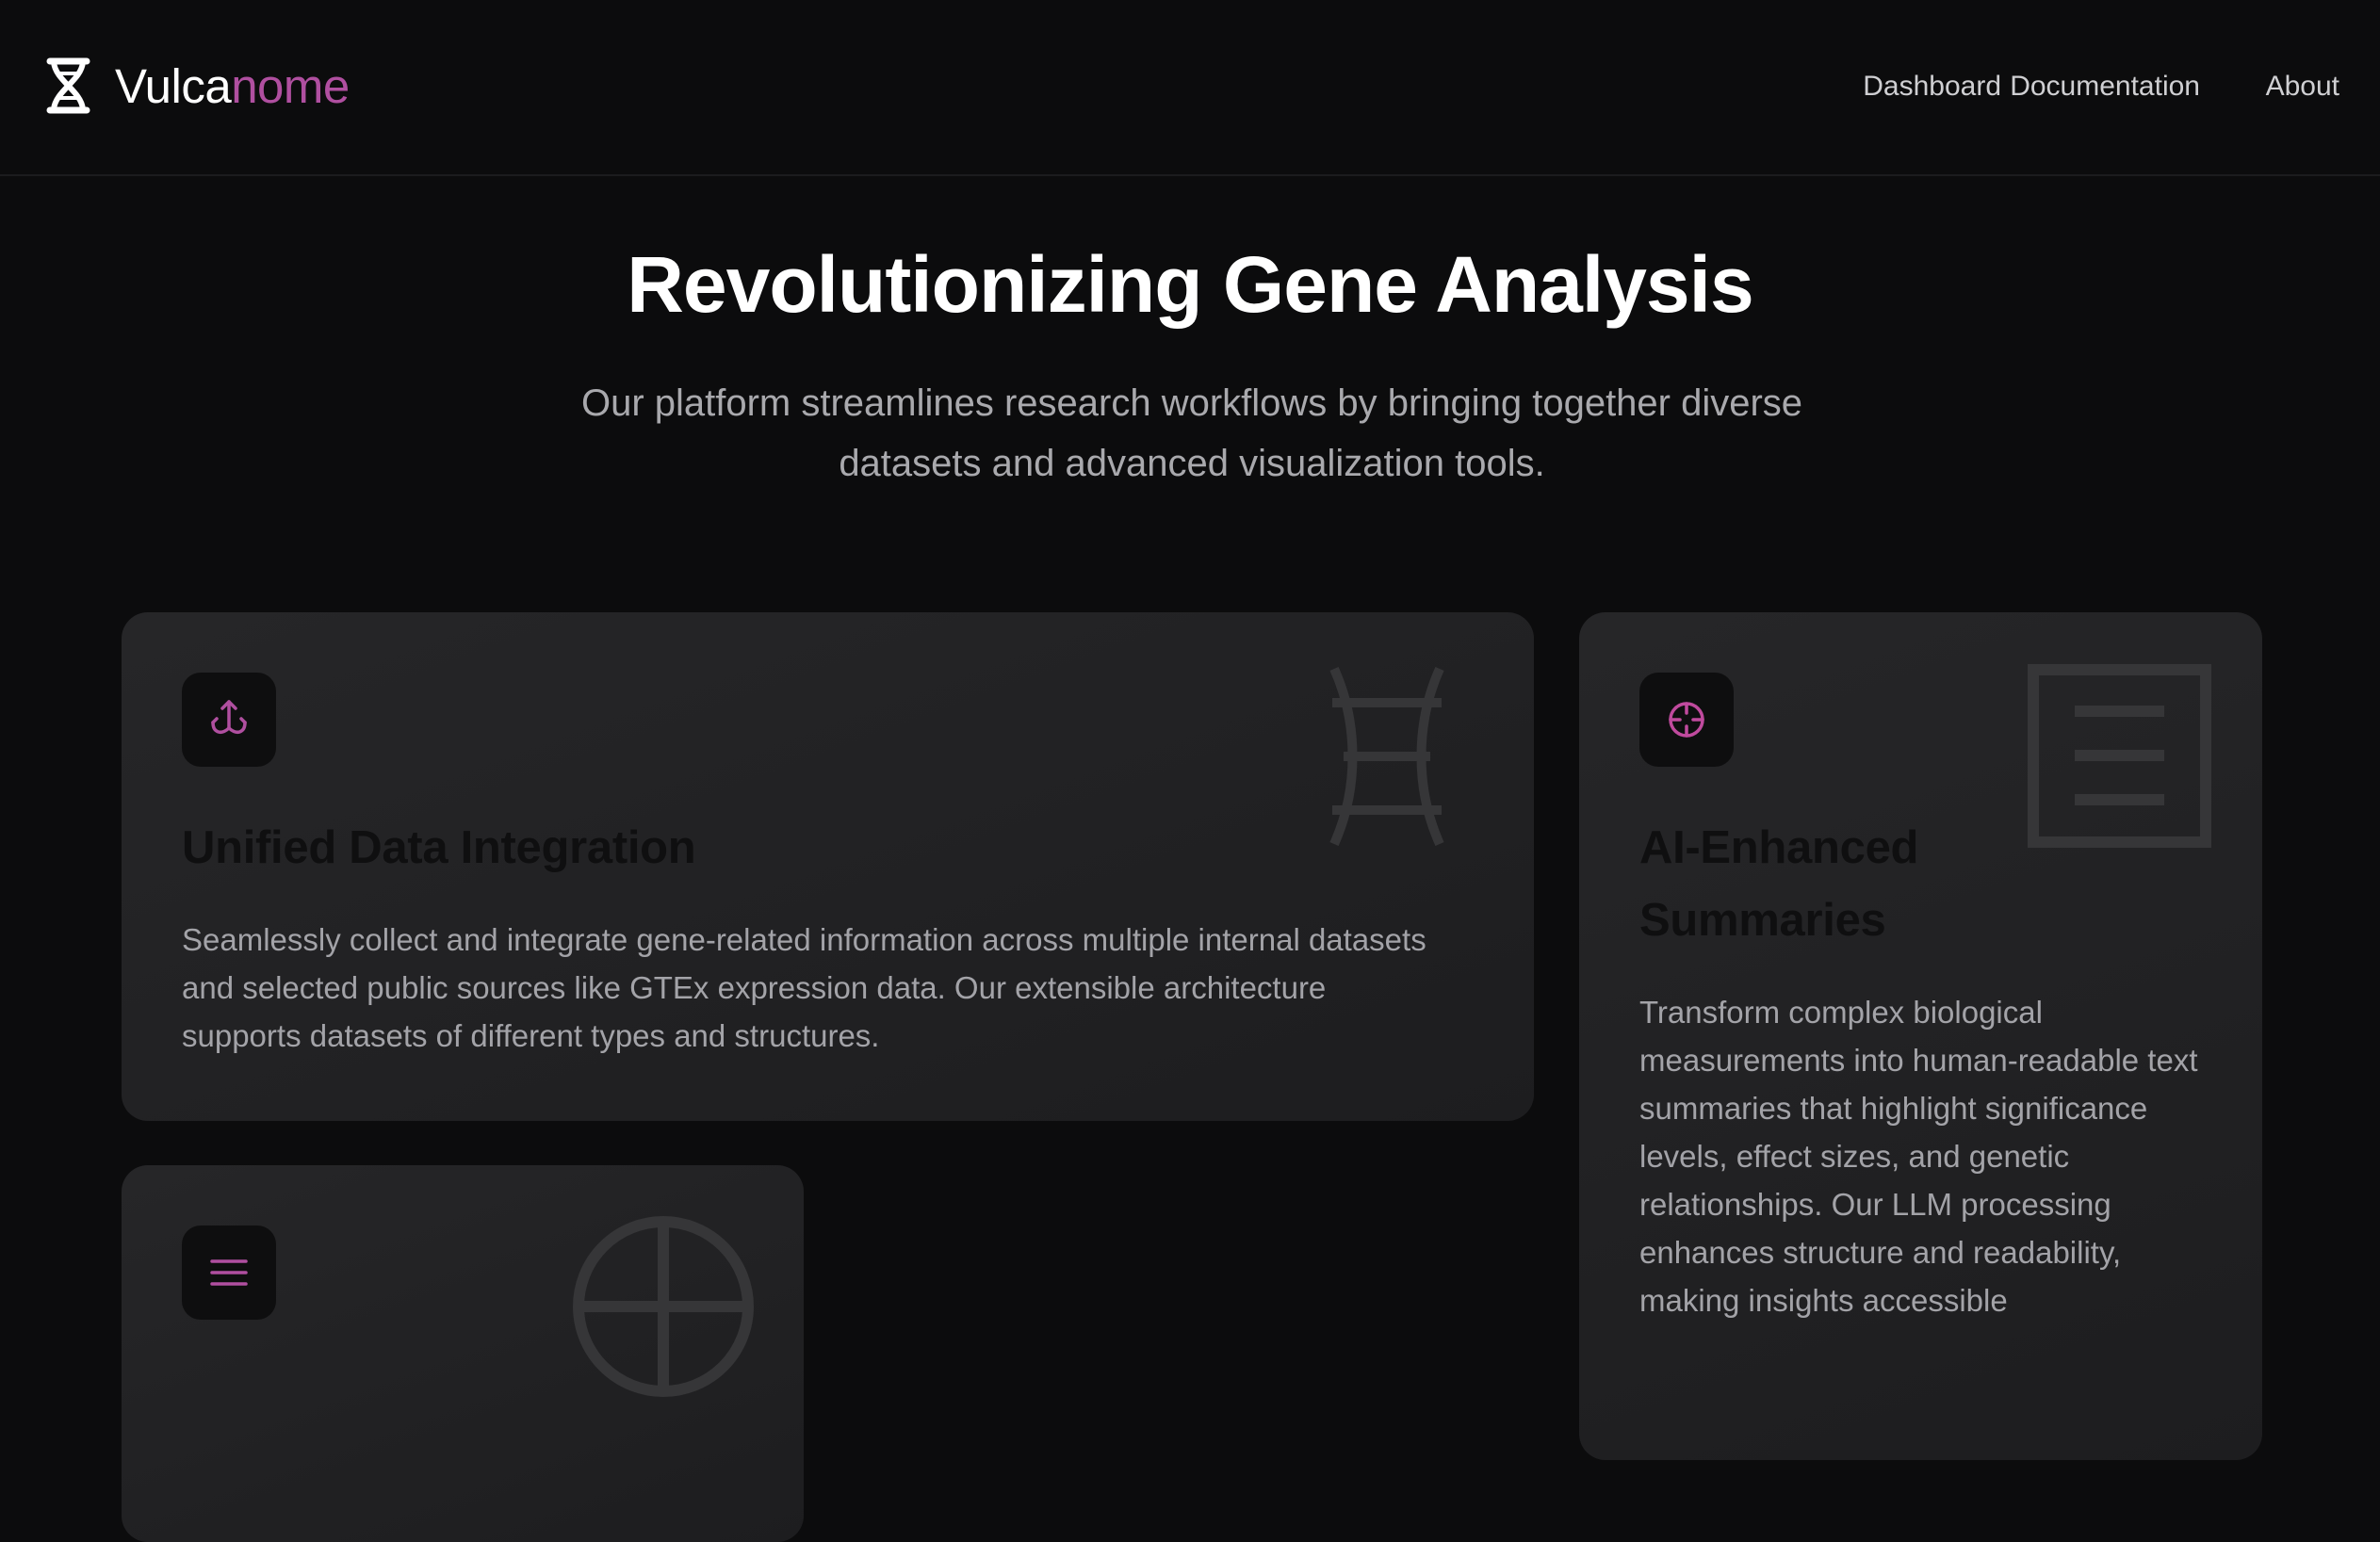 This screenshot has width=2380, height=1542. I want to click on nav-link-dashboard: Dashboard, so click(1932, 87).